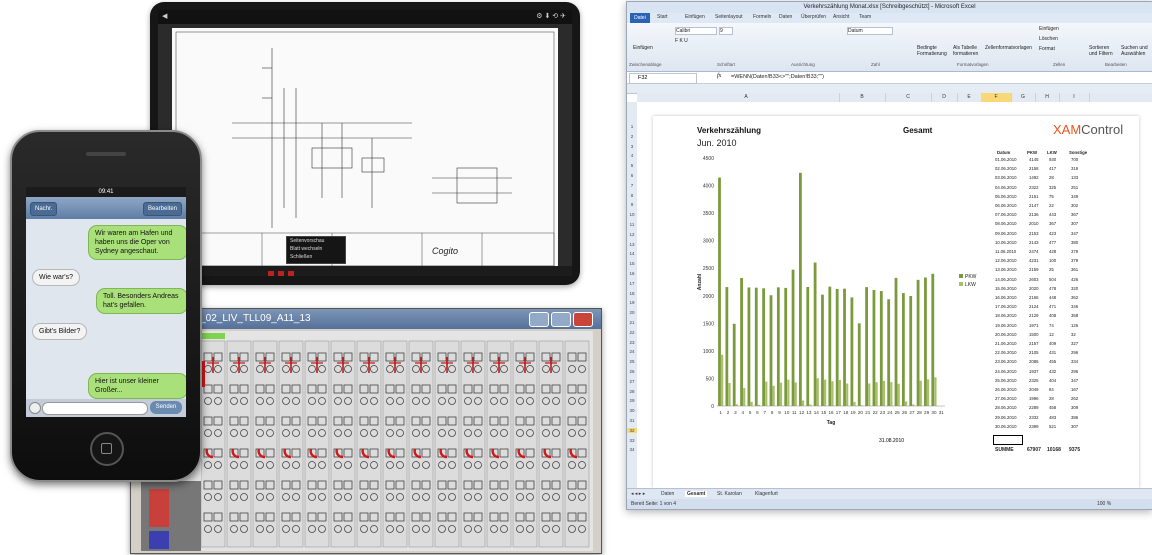 The height and width of the screenshot is (555, 1152). Describe the element at coordinates (632, 175) in the screenshot. I see `row-header: 6` at that location.